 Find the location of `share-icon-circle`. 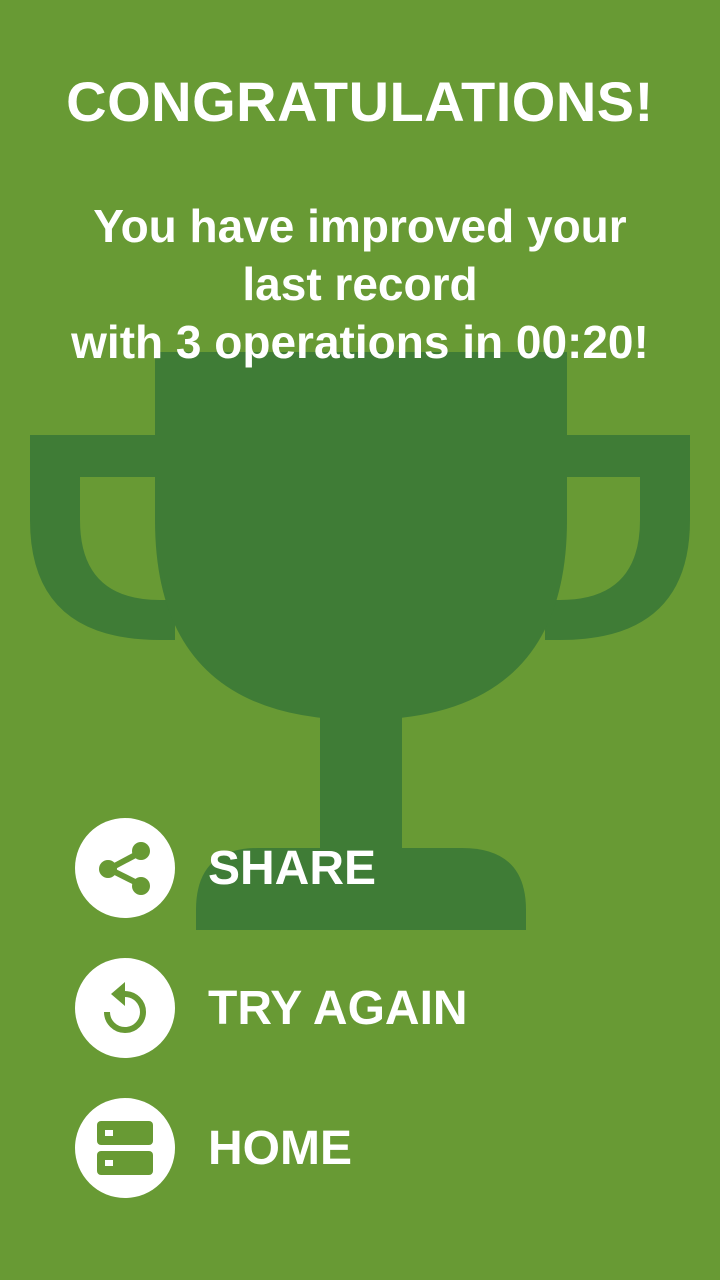

share-icon-circle is located at coordinates (125, 868).